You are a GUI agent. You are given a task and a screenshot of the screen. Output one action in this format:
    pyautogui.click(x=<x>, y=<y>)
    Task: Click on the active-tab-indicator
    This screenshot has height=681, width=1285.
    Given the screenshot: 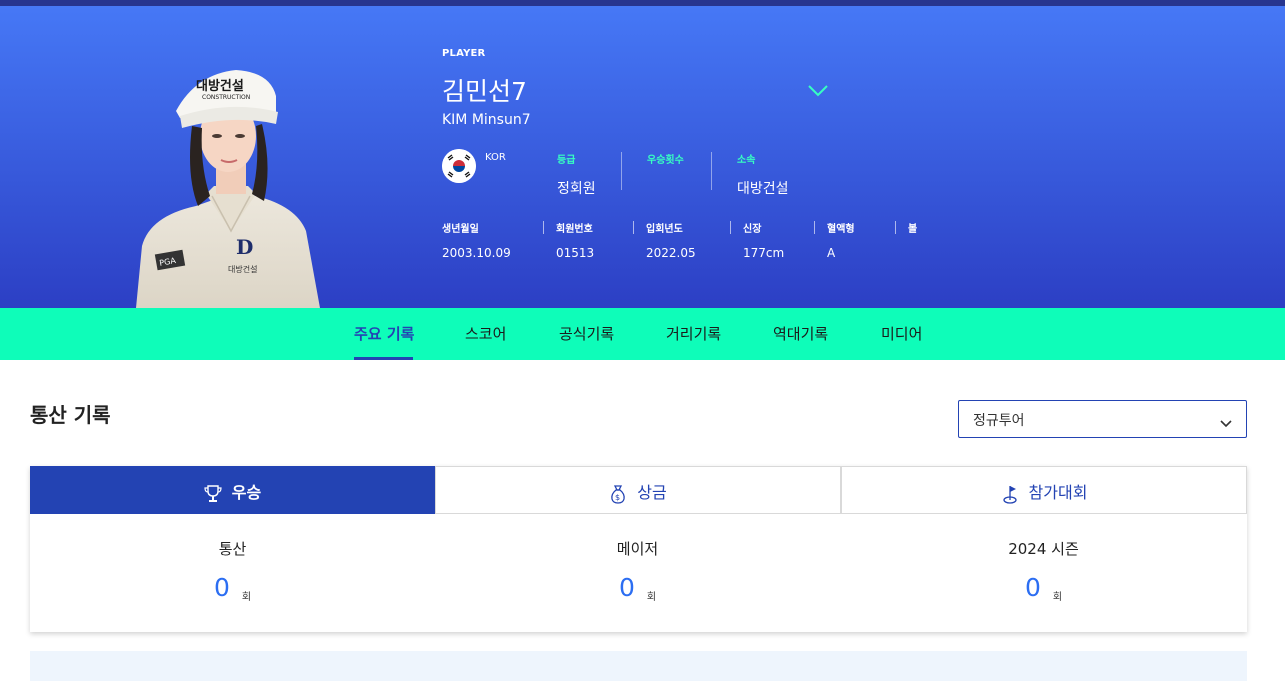 What is the action you would take?
    pyautogui.click(x=383, y=358)
    